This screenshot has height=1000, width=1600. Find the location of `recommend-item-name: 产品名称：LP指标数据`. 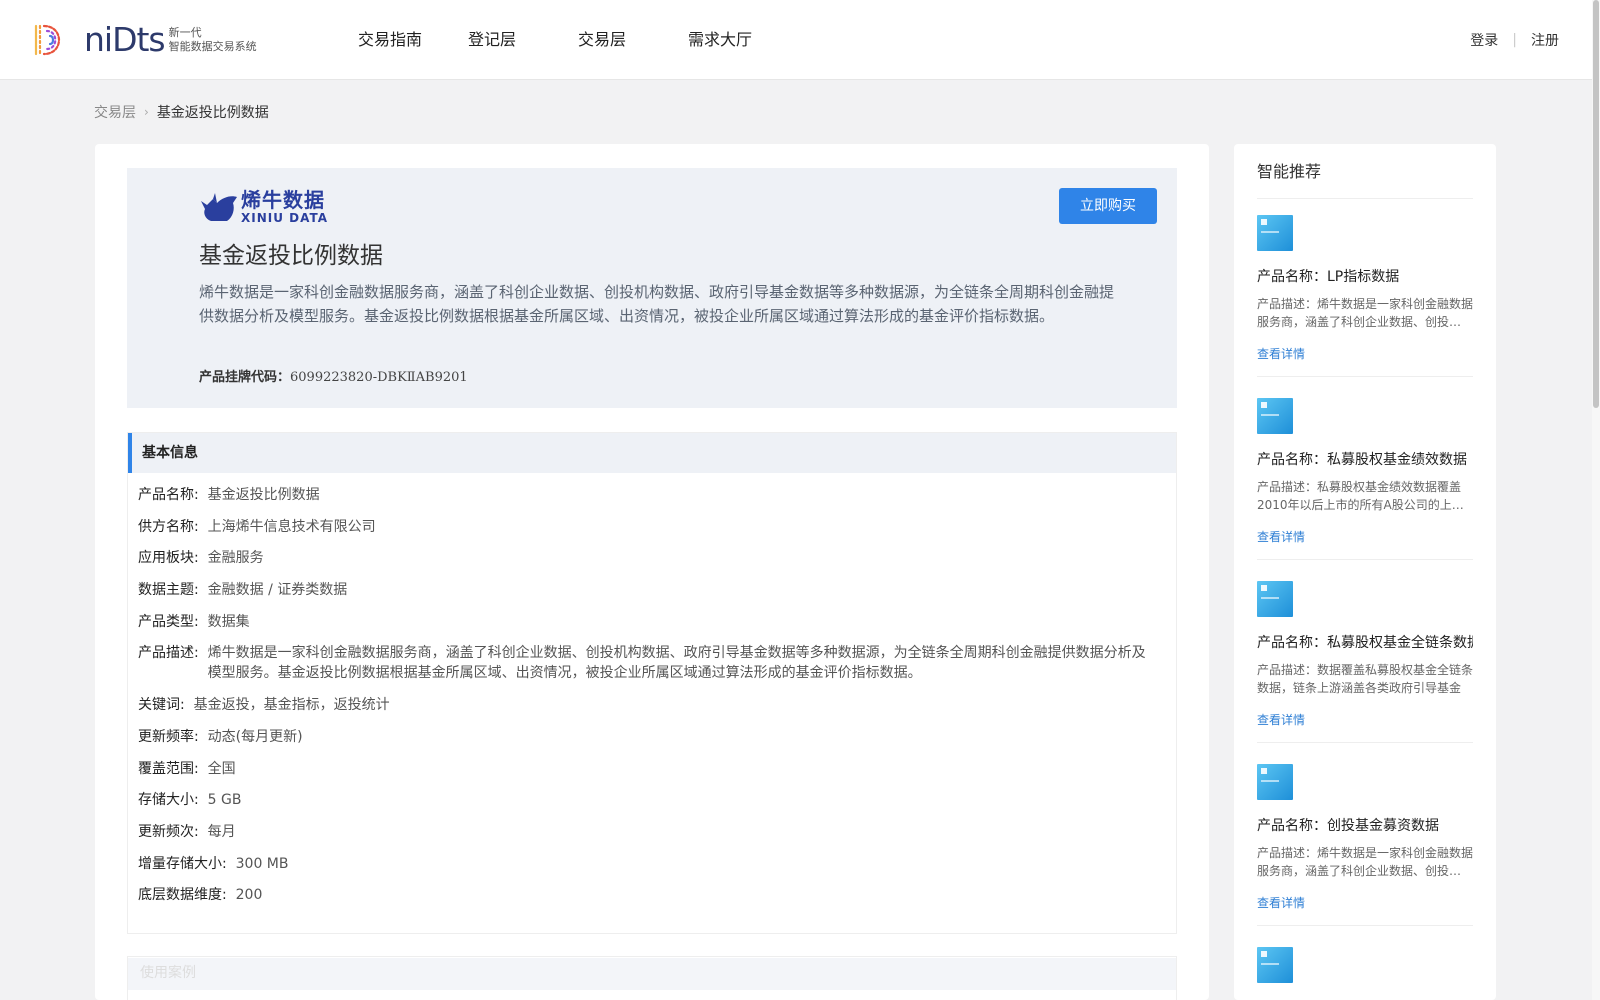

recommend-item-name: 产品名称：LP指标数据 is located at coordinates (1365, 276).